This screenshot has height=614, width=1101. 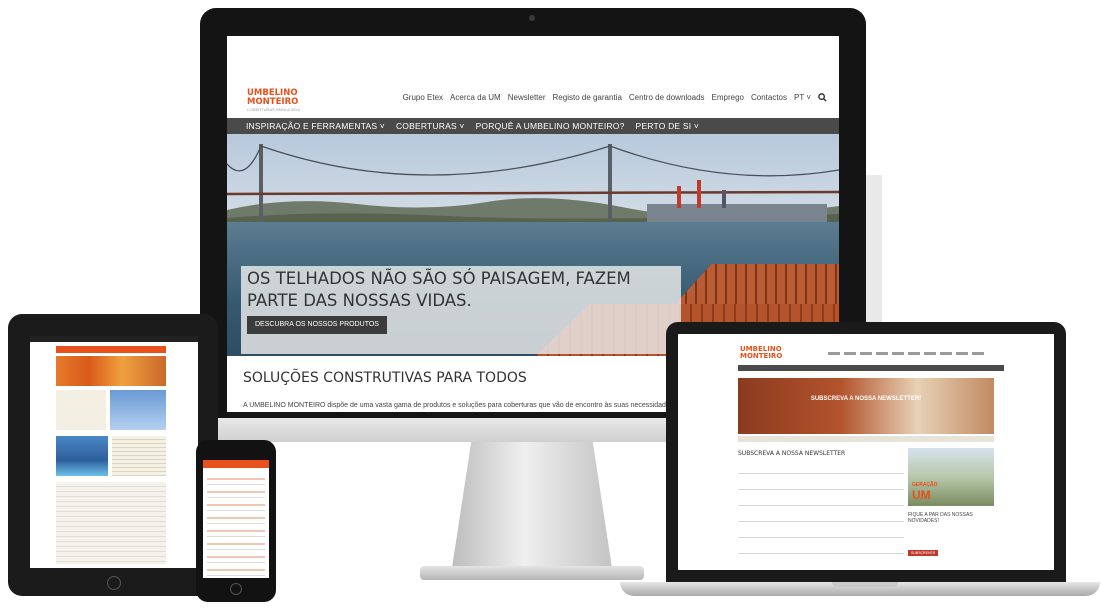 I want to click on imac-foot, so click(x=532, y=573).